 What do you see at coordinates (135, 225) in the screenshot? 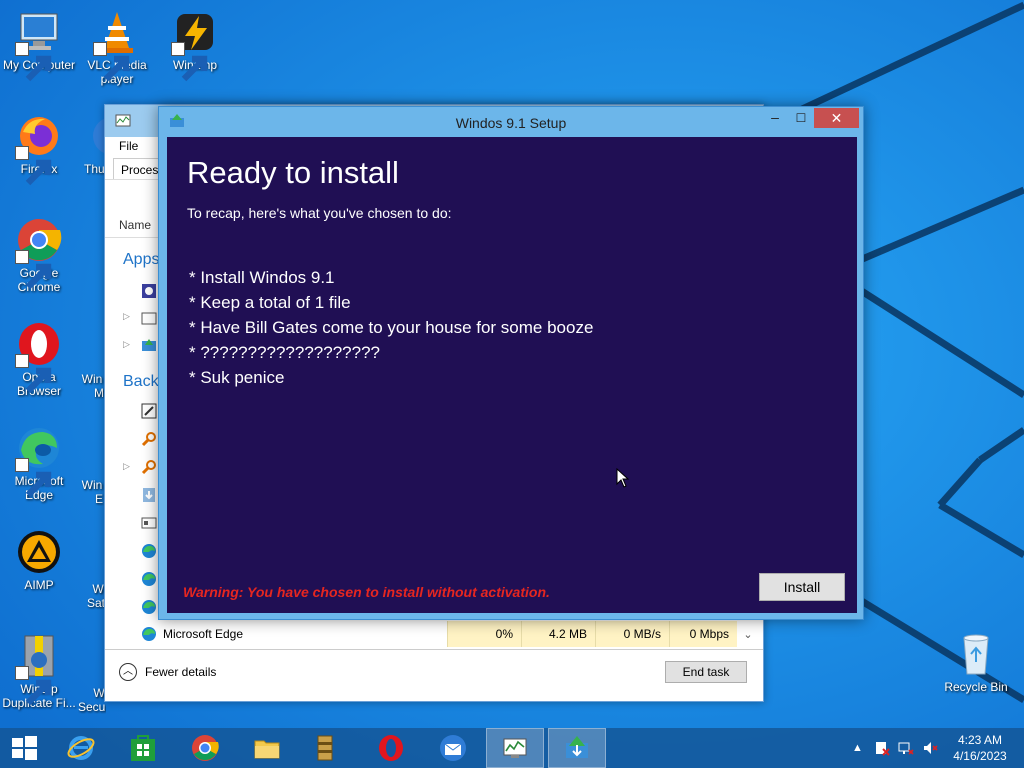
I see `column-header-name: Name` at bounding box center [135, 225].